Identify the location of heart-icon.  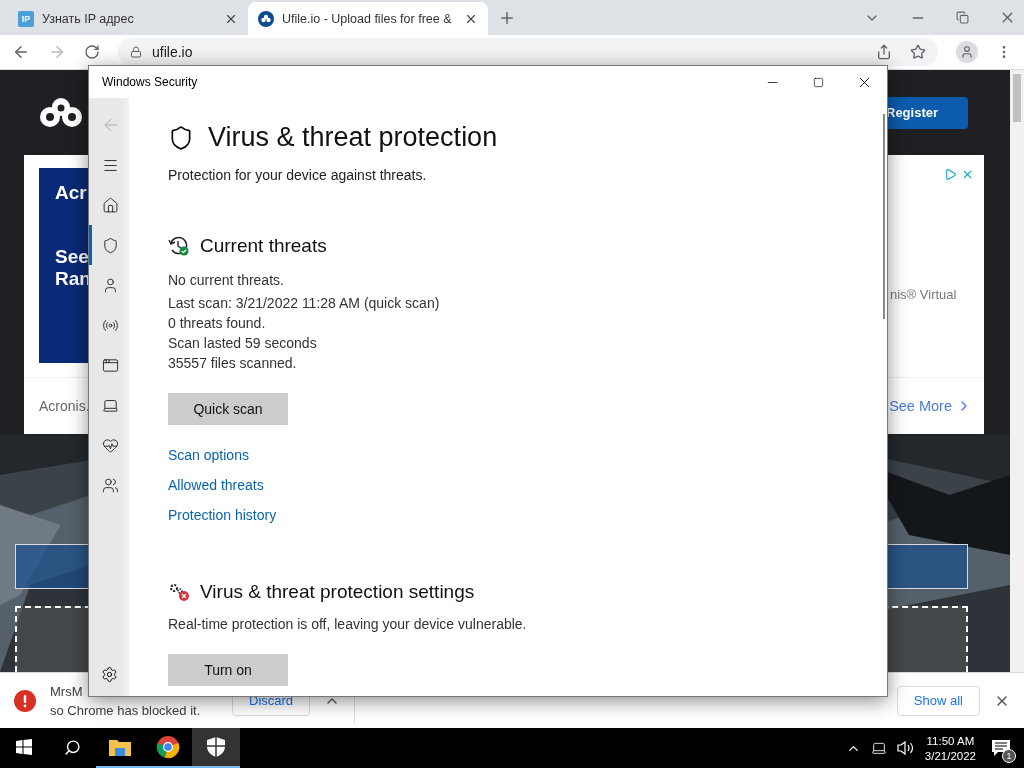
(110, 445).